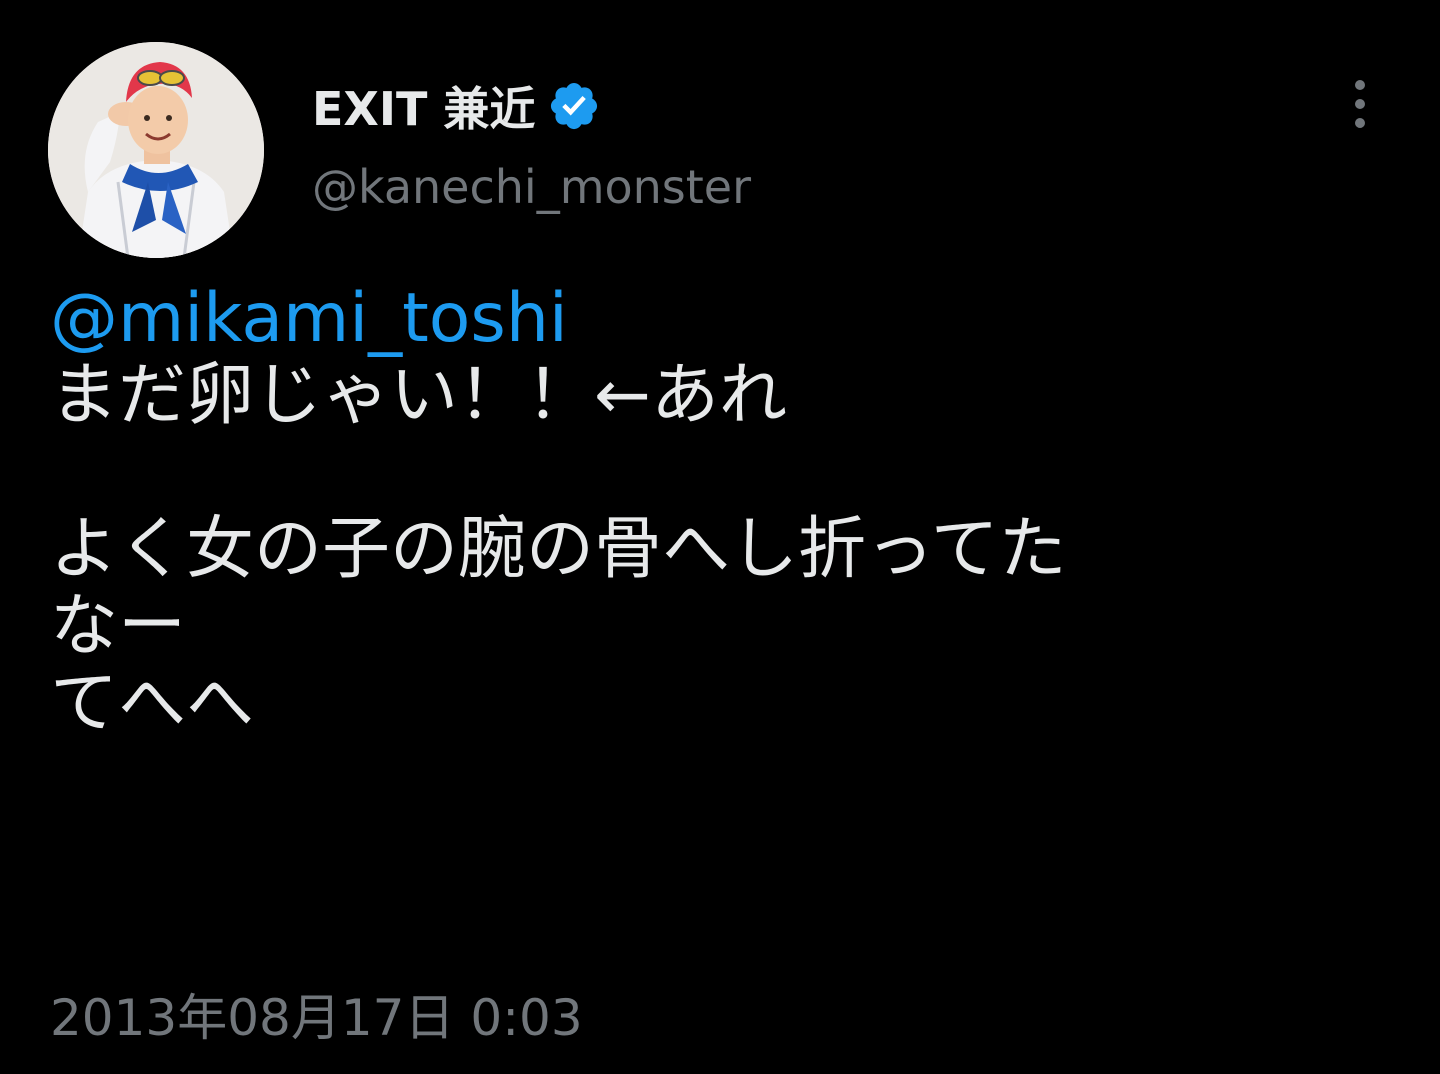 The width and height of the screenshot is (1440, 1074). Describe the element at coordinates (418, 395) in the screenshot. I see `tweet-text-line: まだ卵じゃい！！←あれ` at that location.